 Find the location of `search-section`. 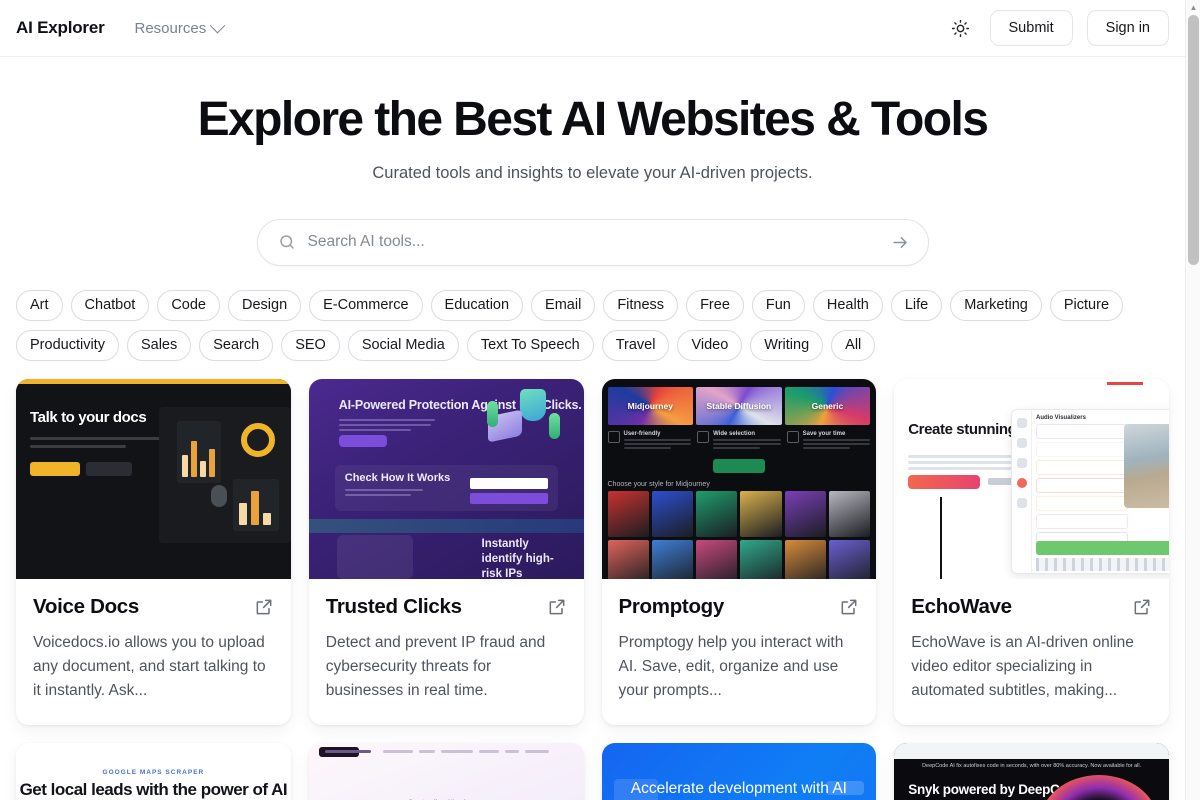

search-section is located at coordinates (592, 242).